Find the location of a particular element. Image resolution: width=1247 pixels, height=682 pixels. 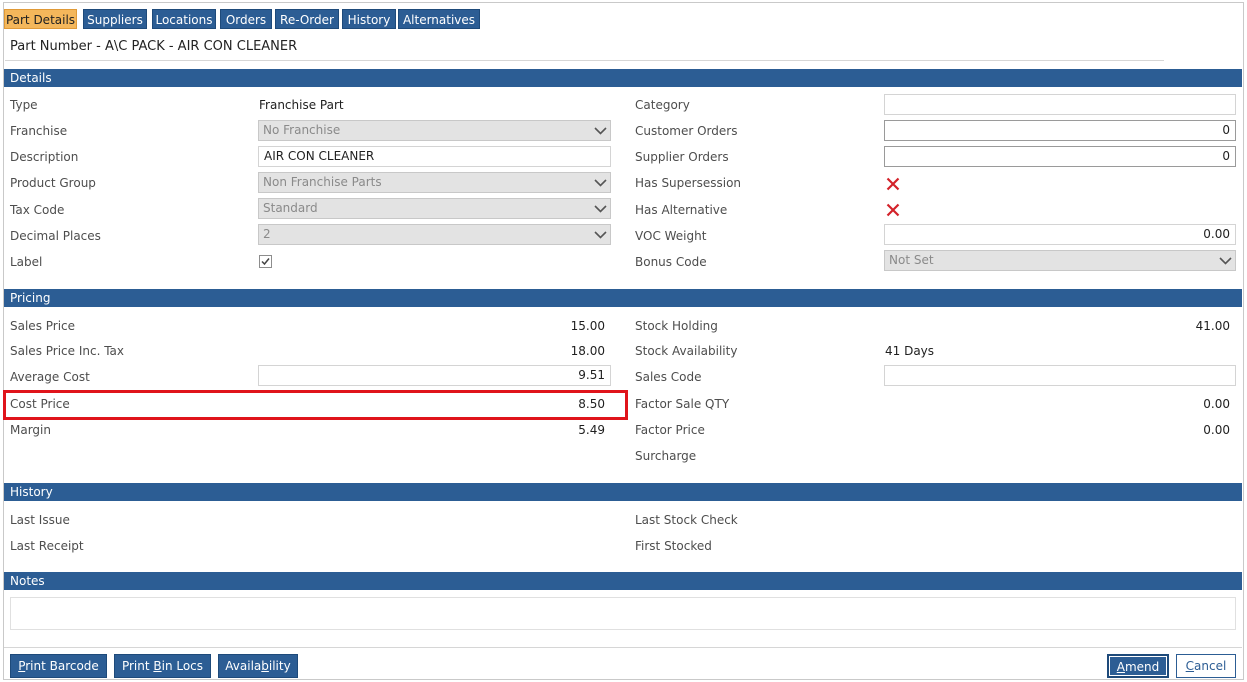

first-stocked-label: First Stocked is located at coordinates (673, 546).